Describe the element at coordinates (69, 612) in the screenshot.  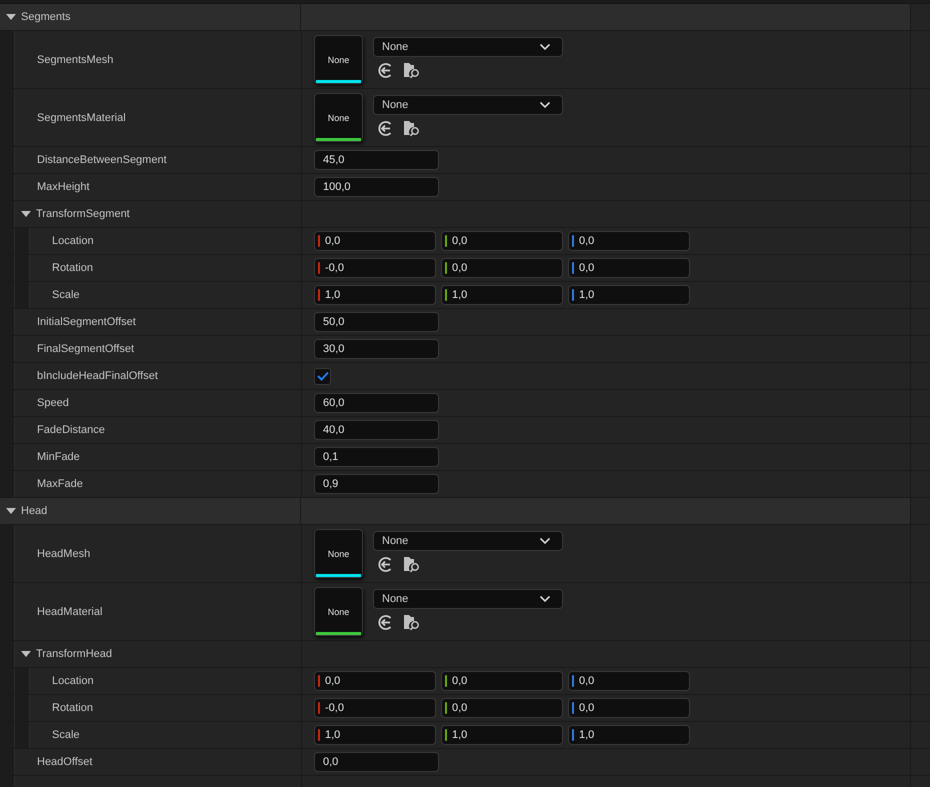
I see `property-label: HeadMaterial` at that location.